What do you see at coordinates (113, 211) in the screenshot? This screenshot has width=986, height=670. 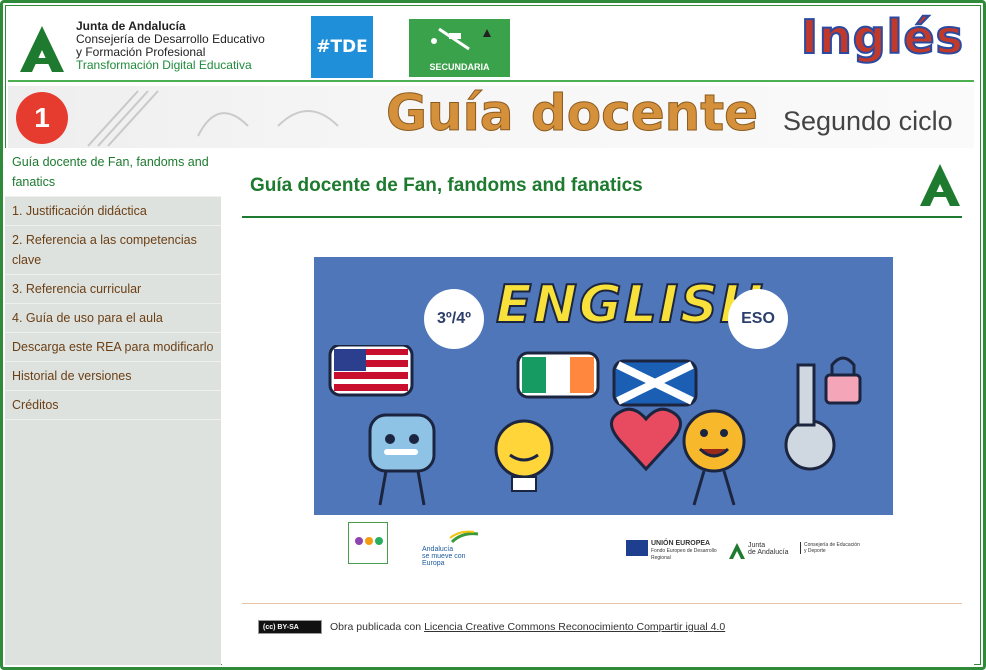 I see `sidebar-item-justificacion: 1. Justificación didáctica` at bounding box center [113, 211].